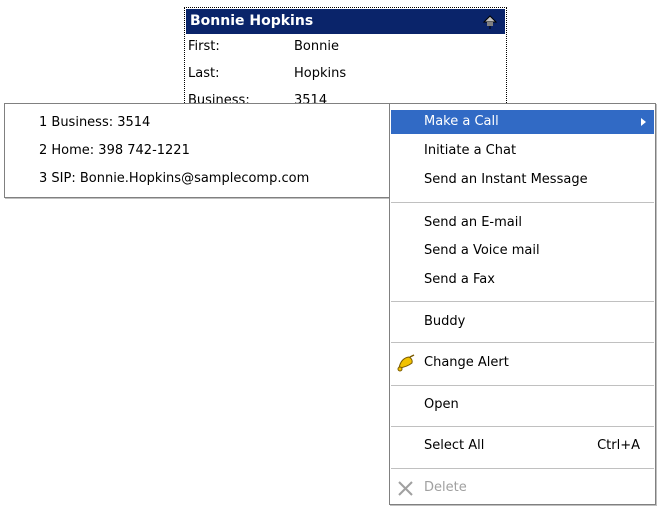  I want to click on buddy-item: Buddy, so click(522, 322).